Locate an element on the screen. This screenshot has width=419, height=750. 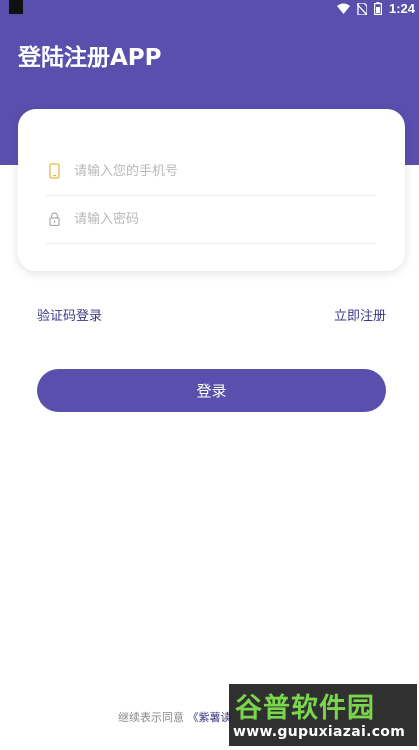
no-sim-icon is located at coordinates (361, 8).